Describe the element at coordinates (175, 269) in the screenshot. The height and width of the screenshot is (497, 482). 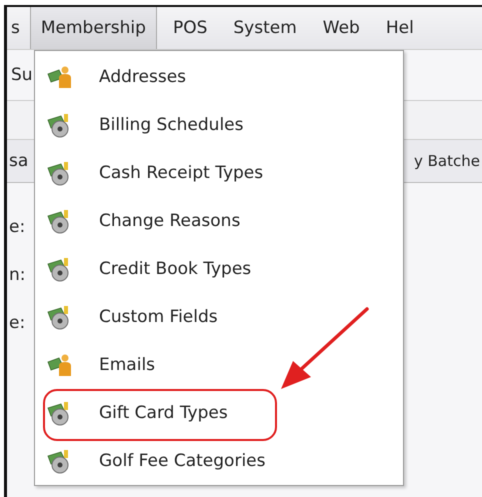
I see `menu-item-label: Credit Book Types` at that location.